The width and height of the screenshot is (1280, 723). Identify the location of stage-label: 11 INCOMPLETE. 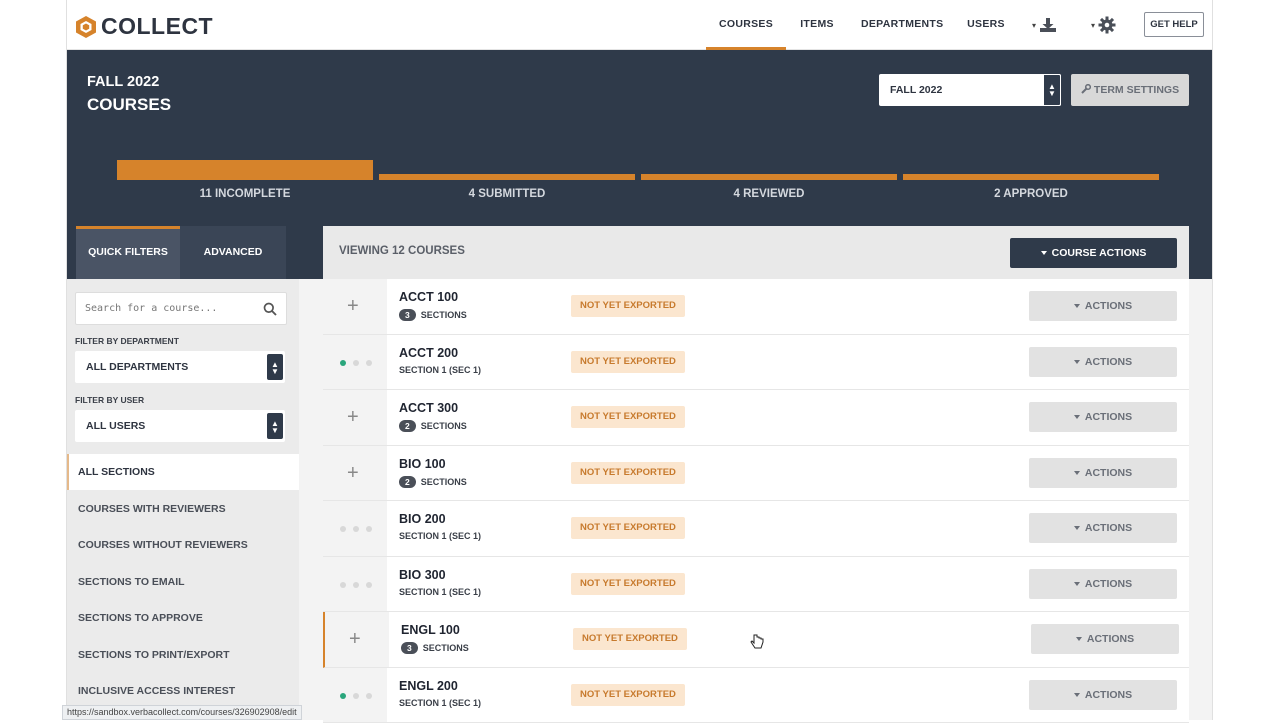
(245, 194).